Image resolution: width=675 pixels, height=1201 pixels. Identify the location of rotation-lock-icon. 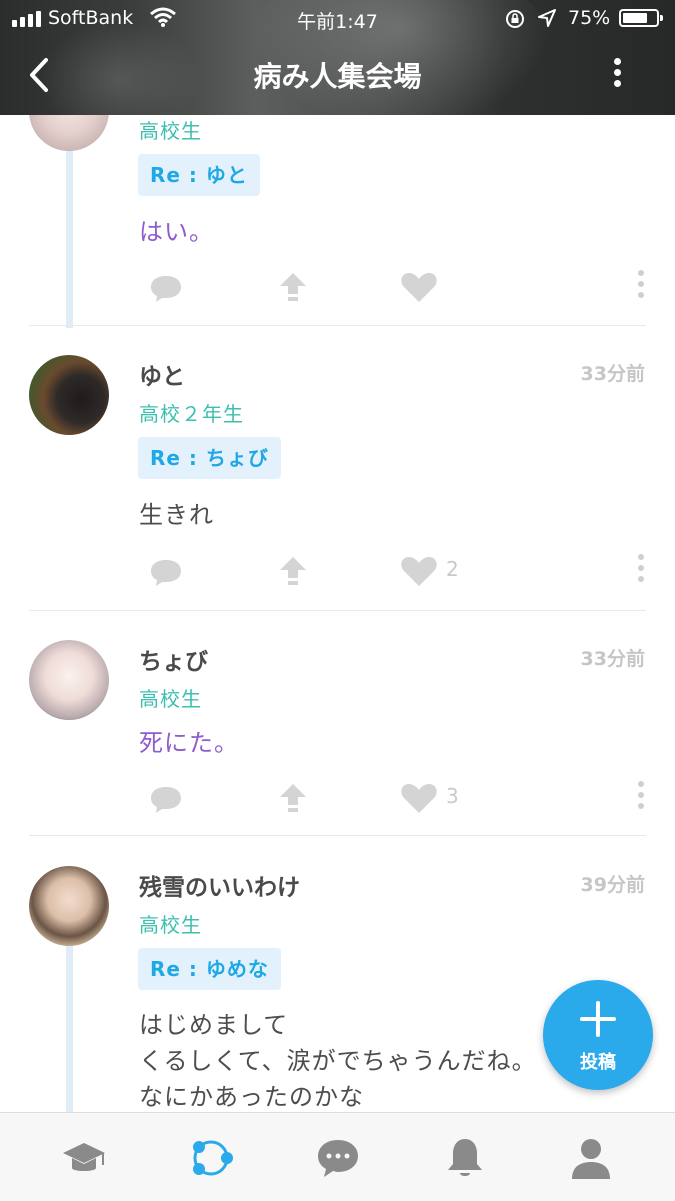
(515, 19).